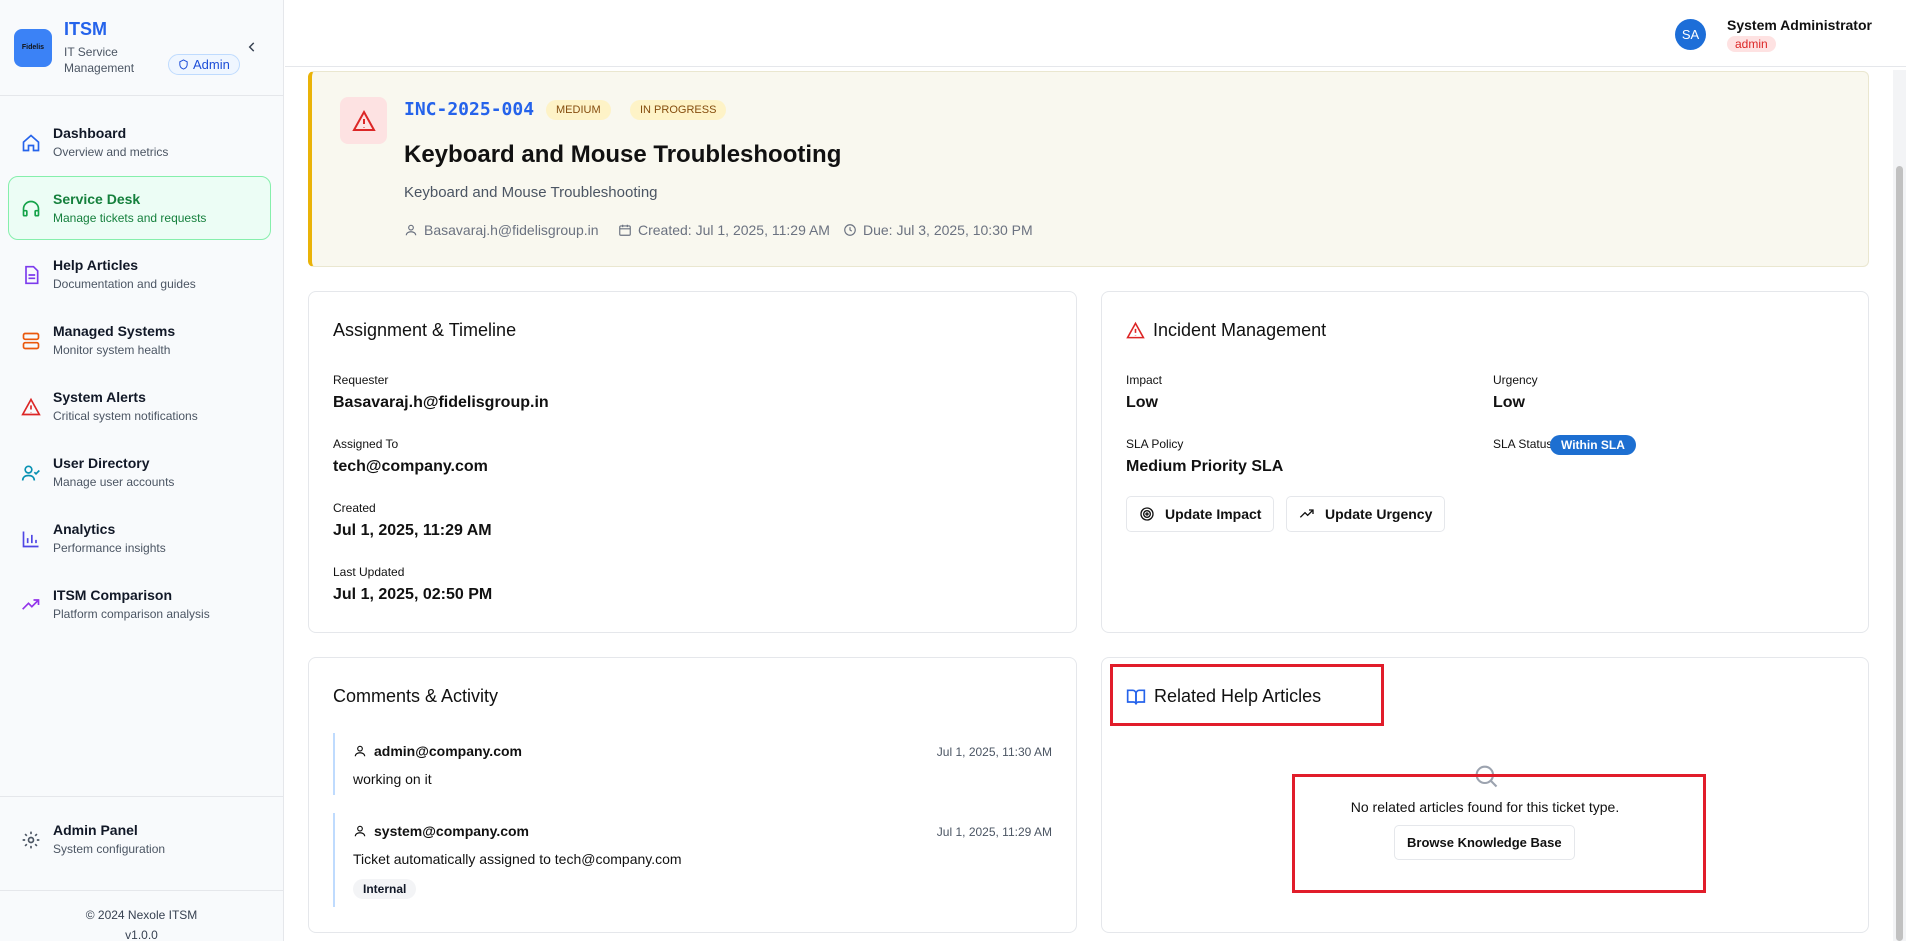 Image resolution: width=1906 pixels, height=941 pixels. I want to click on sidebar-item-admin-panel: Admin Panel System configuration, so click(139, 839).